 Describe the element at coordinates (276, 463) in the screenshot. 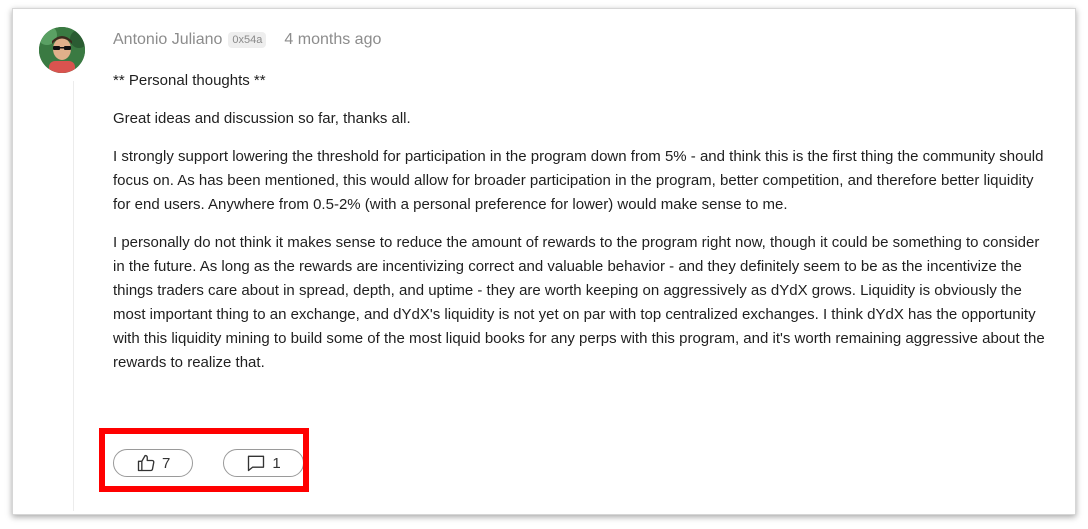

I see `comment-count: 1` at that location.